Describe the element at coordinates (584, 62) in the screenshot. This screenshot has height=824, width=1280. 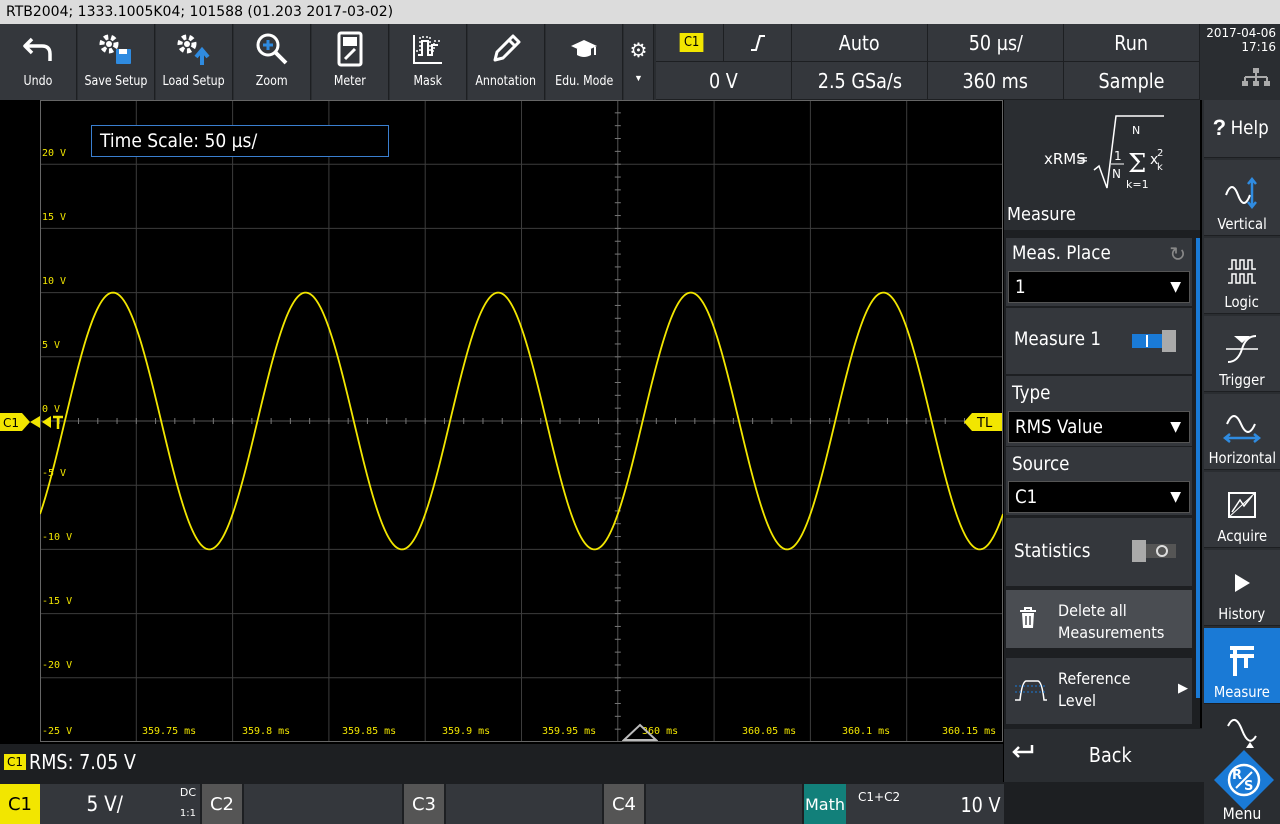
I see `edu-mode-button: Edu. Mode` at that location.